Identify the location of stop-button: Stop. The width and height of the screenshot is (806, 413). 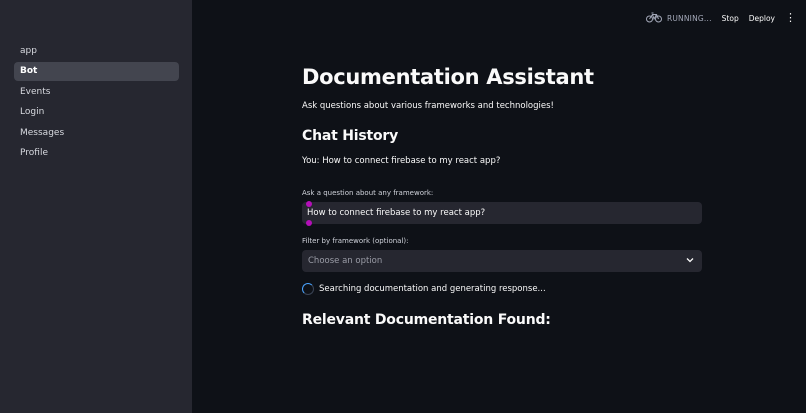
(730, 18).